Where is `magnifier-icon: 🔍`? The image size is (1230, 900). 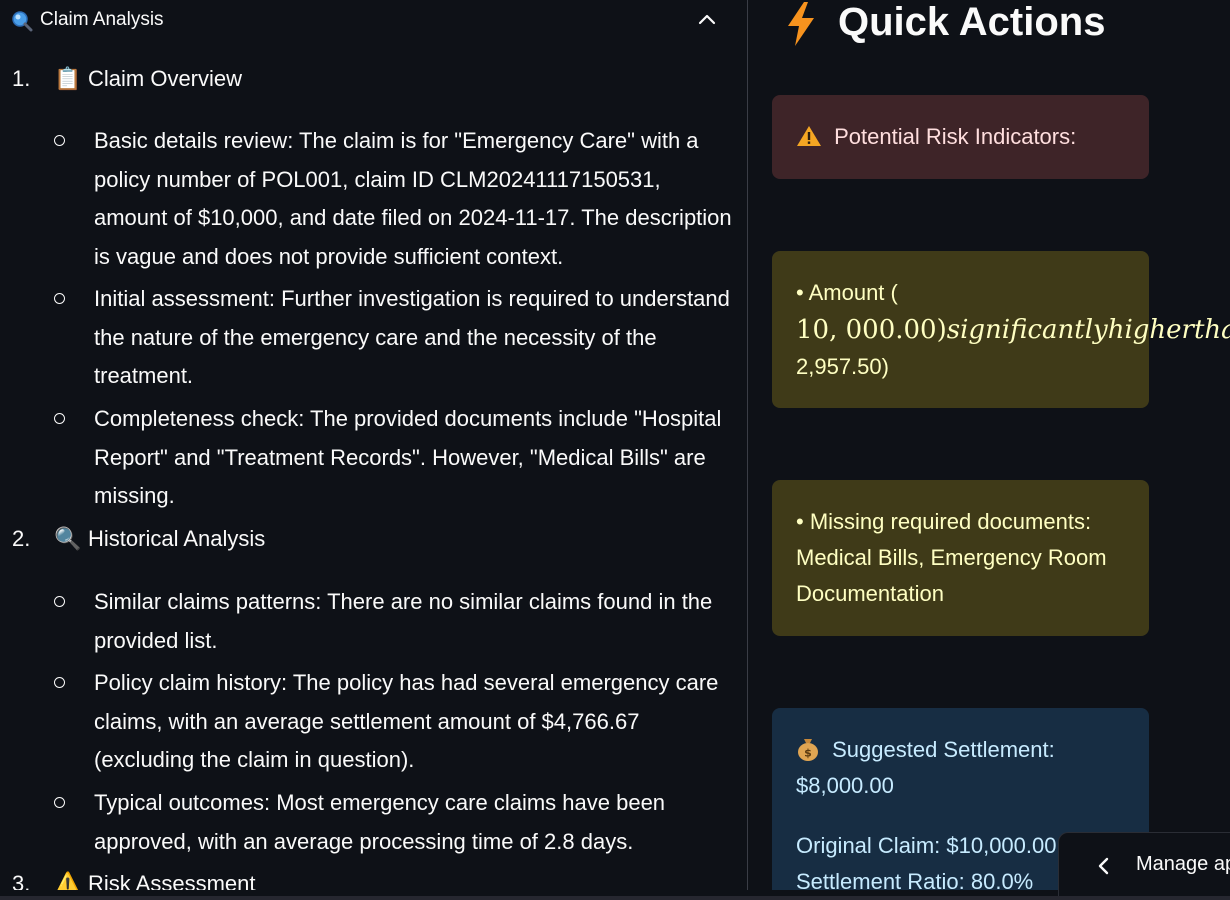 magnifier-icon: 🔍 is located at coordinates (68, 538).